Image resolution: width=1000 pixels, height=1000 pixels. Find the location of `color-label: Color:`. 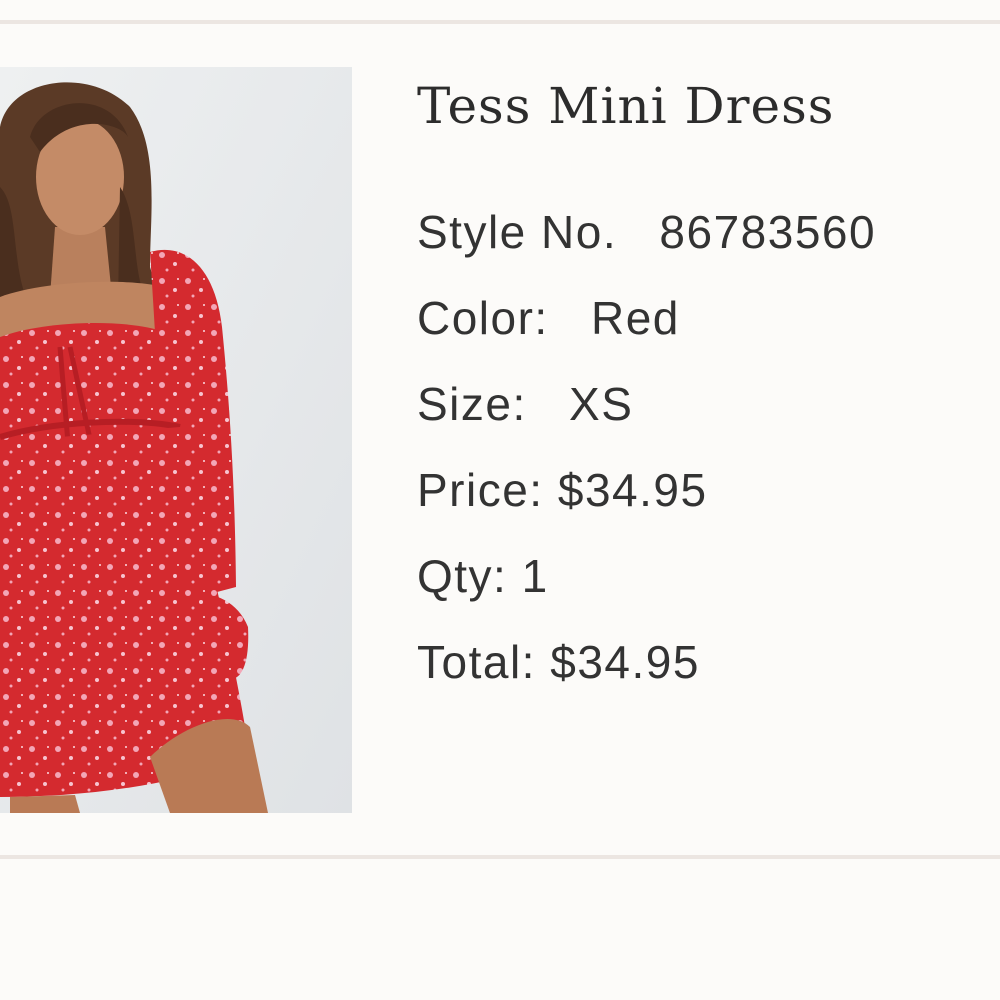

color-label: Color: is located at coordinates (483, 318).